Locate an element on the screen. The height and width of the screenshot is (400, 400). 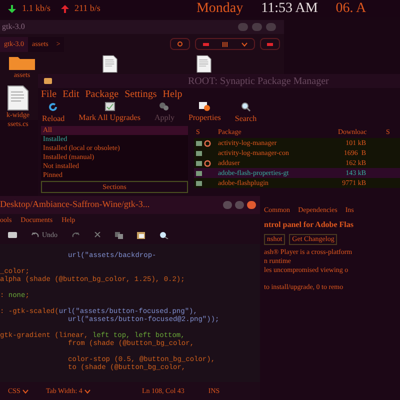
menu-button is located at coordinates (270, 44).